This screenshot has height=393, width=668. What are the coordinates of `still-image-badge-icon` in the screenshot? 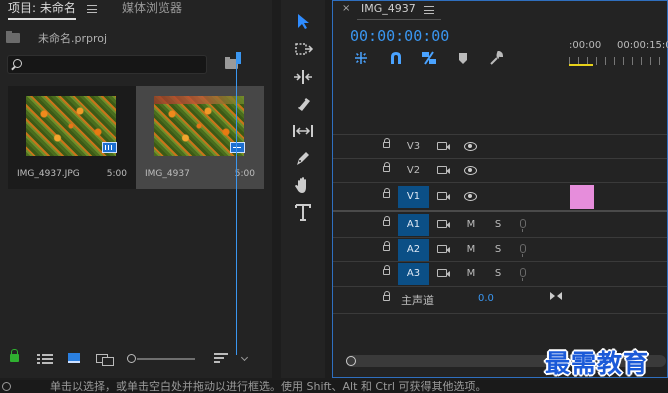 It's located at (109, 147).